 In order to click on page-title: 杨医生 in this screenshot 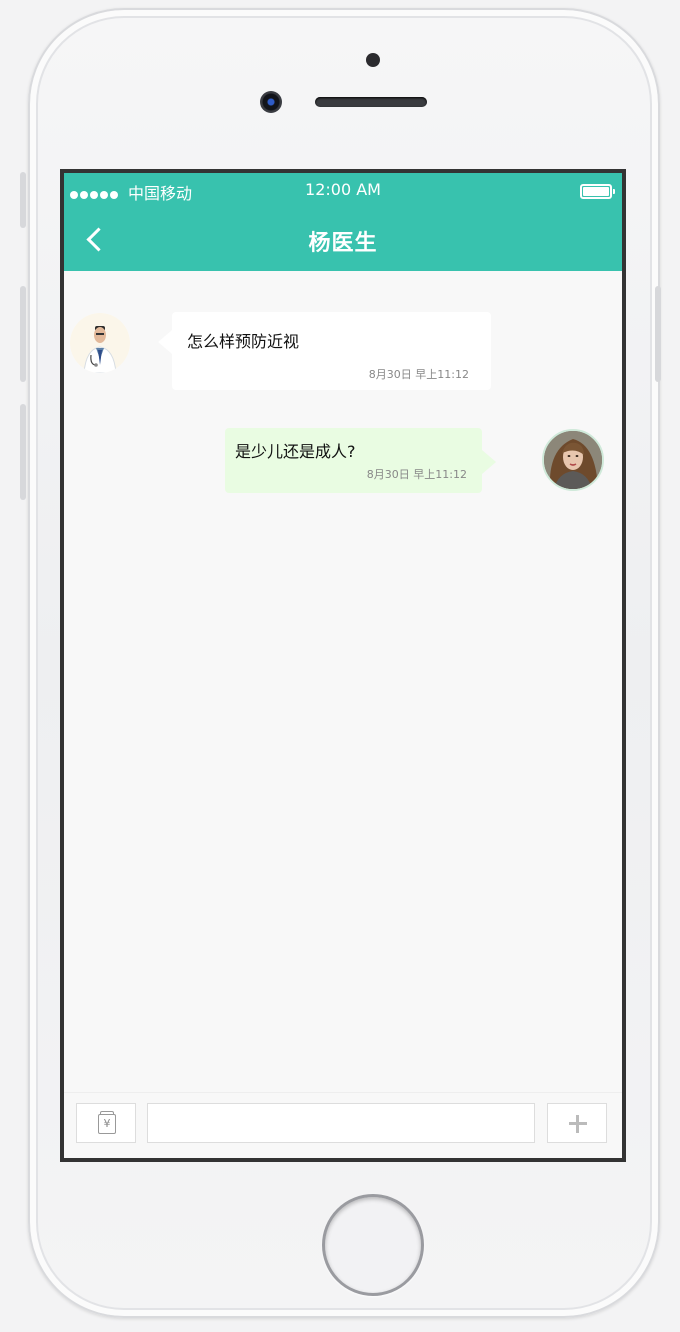, I will do `click(343, 243)`.